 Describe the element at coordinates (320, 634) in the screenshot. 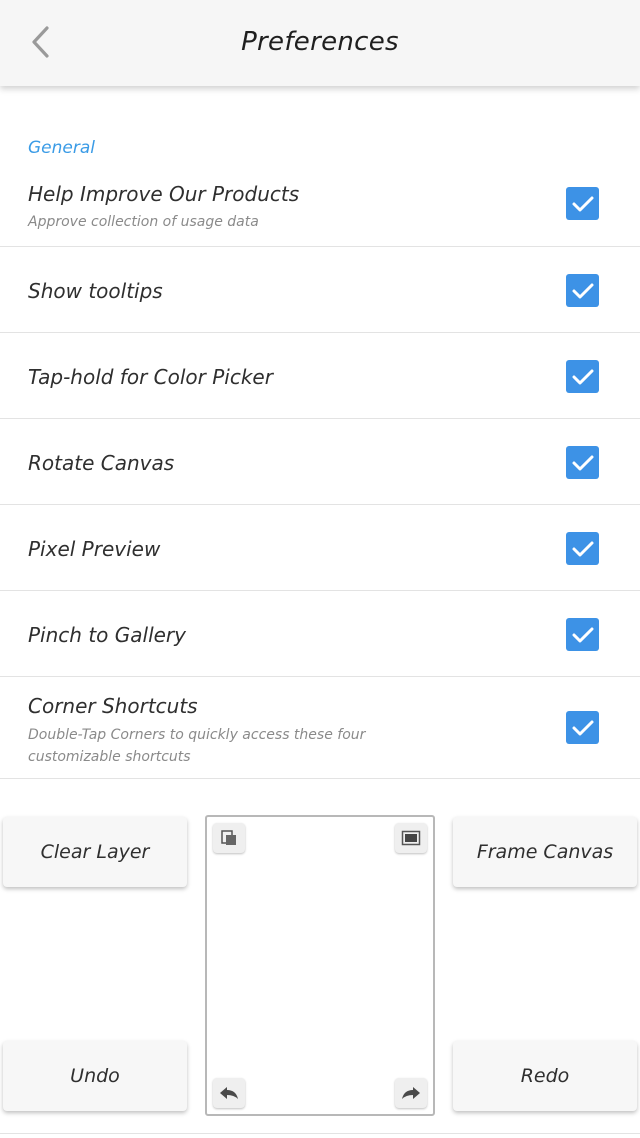

I see `setting-row-pinch-to-gallery: Pinch to Gallery` at that location.